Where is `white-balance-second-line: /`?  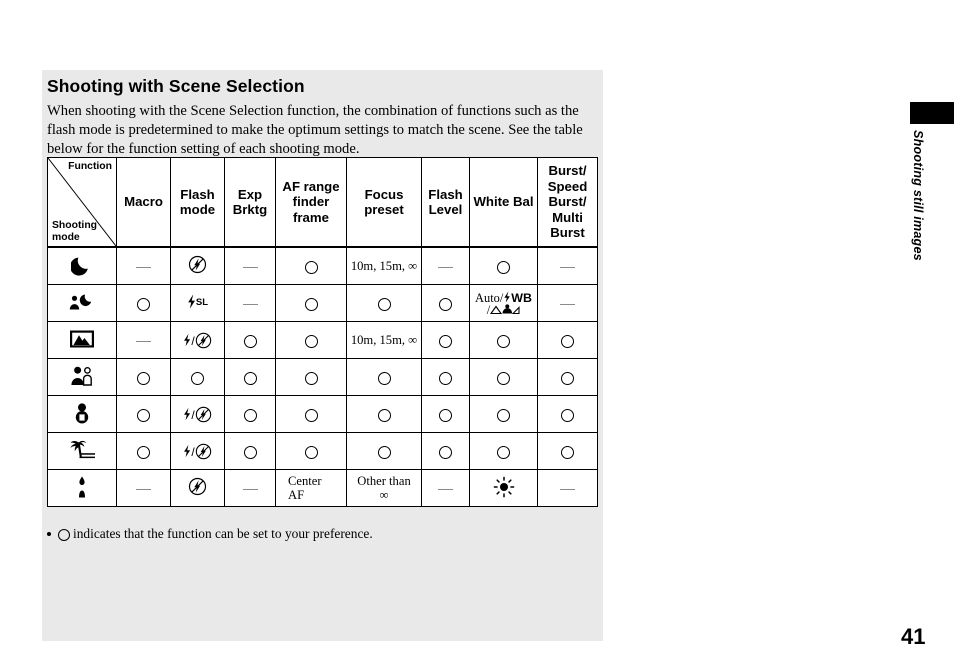 white-balance-second-line: / is located at coordinates (503, 310).